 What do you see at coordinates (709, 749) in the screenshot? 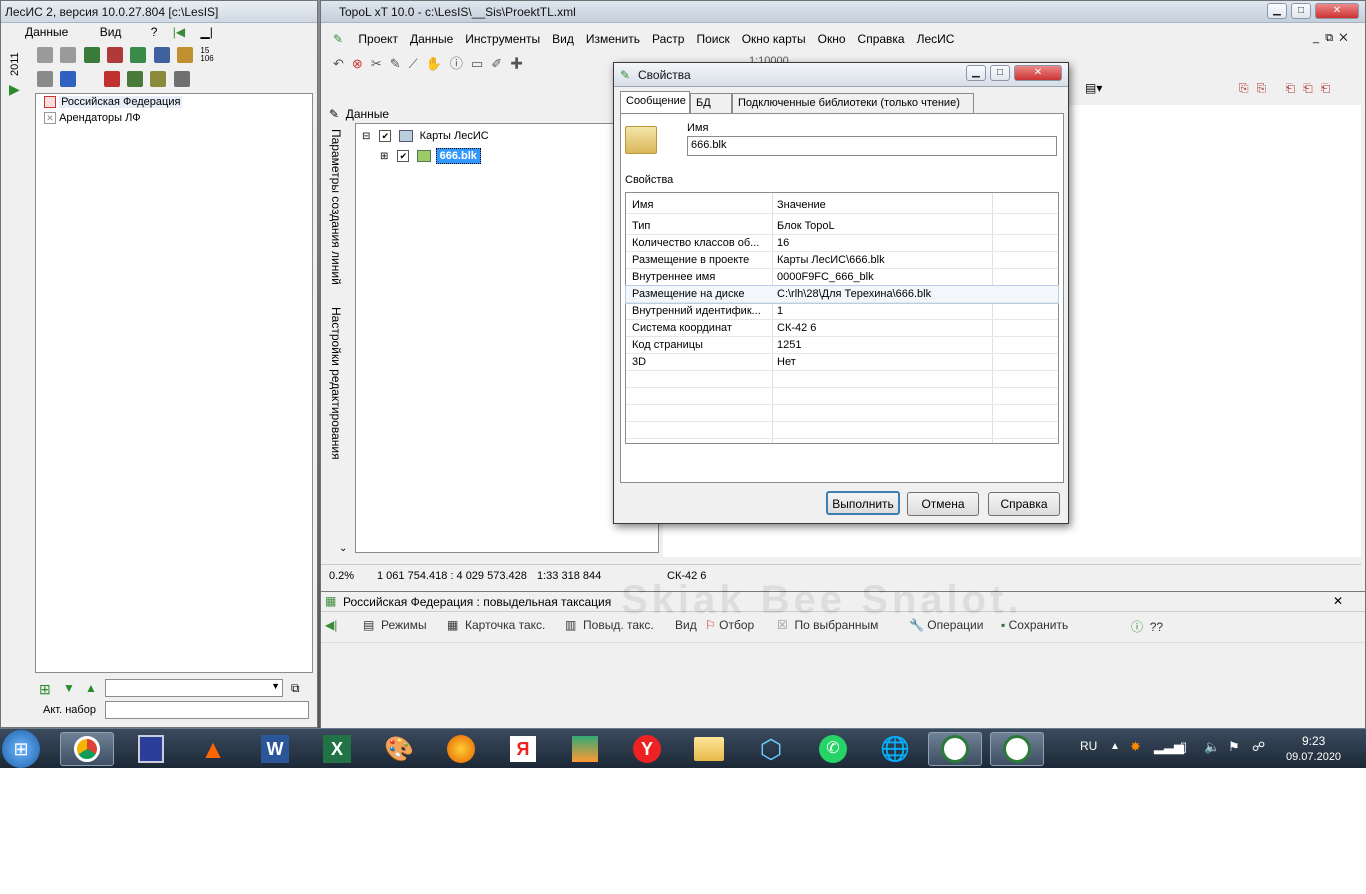
I see `explorer-icon` at bounding box center [709, 749].